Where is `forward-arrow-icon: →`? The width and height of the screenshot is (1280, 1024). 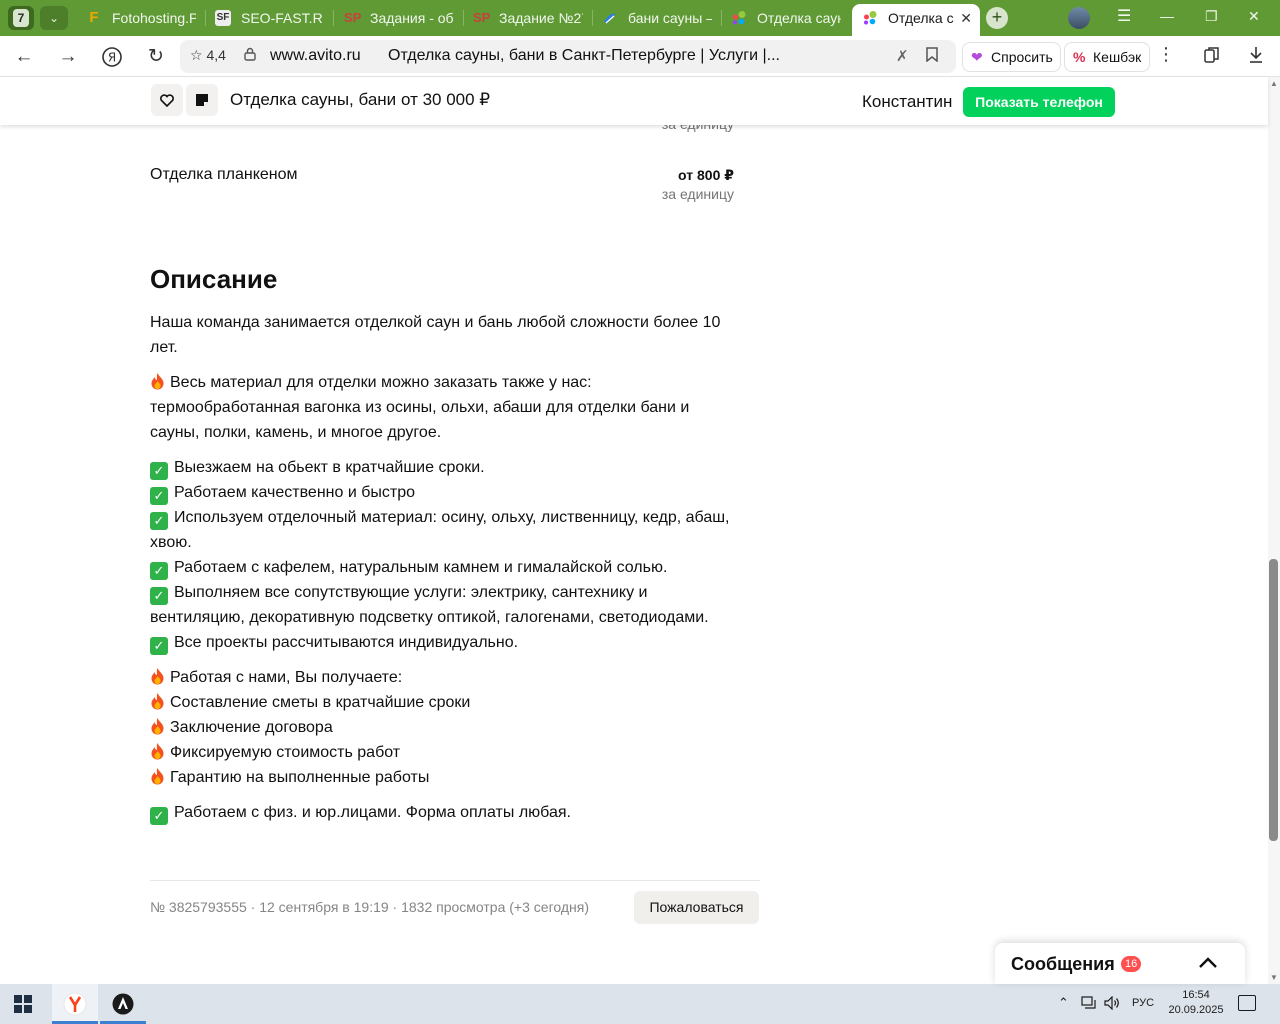 forward-arrow-icon: → is located at coordinates (68, 57).